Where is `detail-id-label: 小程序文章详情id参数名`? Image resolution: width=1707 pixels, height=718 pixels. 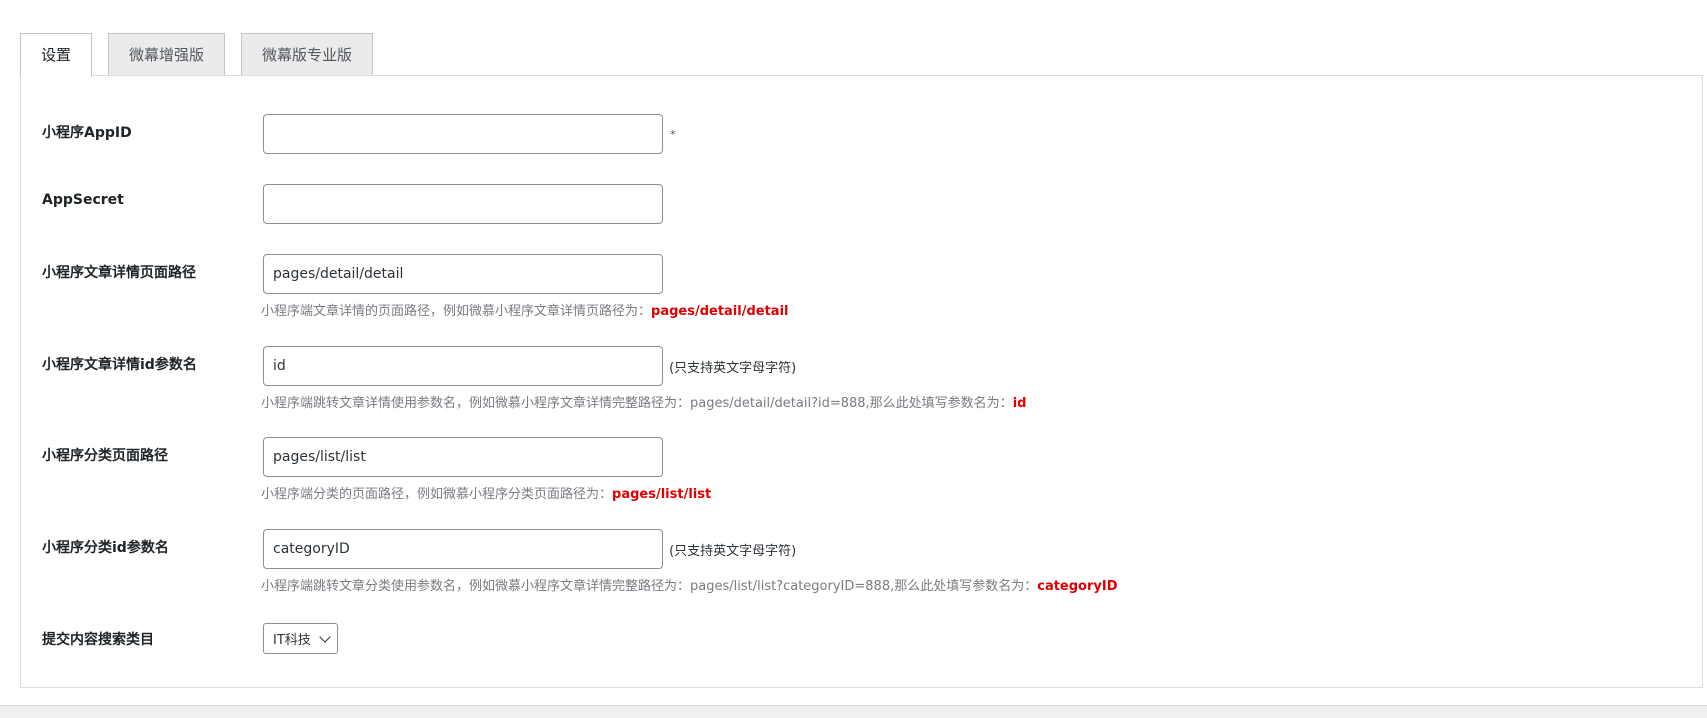
detail-id-label: 小程序文章详情id参数名 is located at coordinates (119, 365).